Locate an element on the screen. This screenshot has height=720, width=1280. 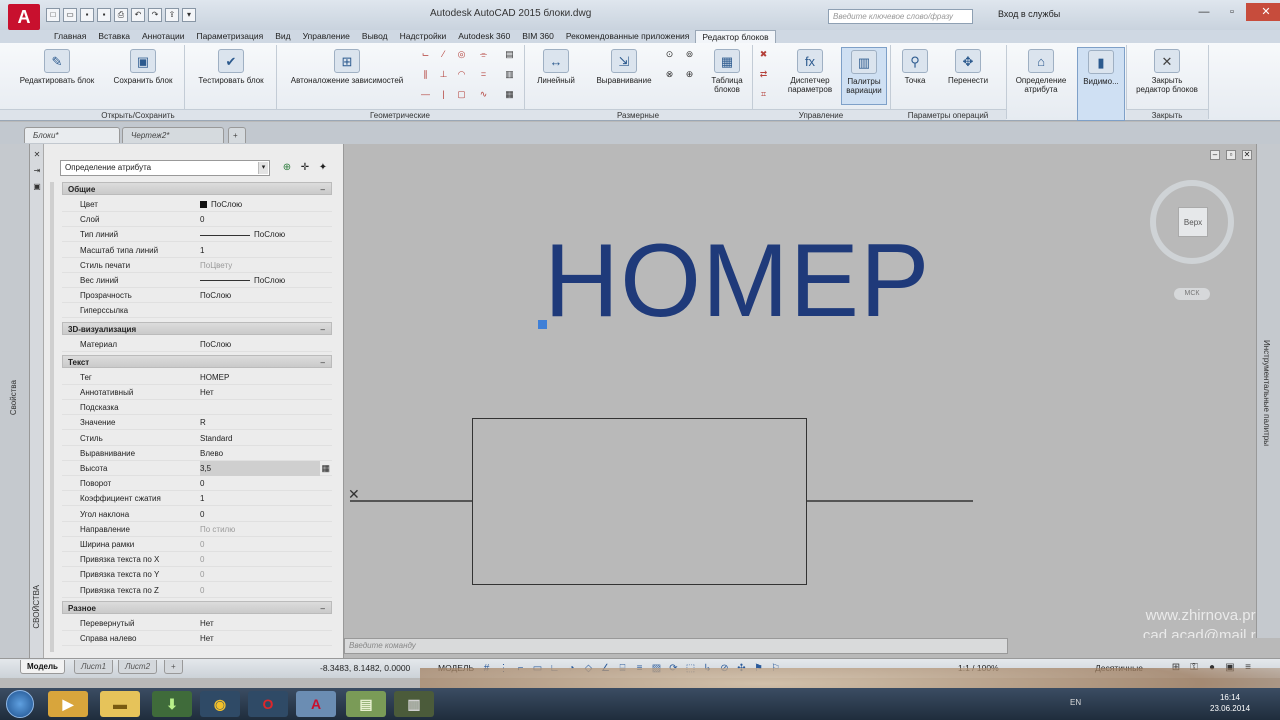
delete-constraints-icon: ✖ is located at coordinates (763, 54).